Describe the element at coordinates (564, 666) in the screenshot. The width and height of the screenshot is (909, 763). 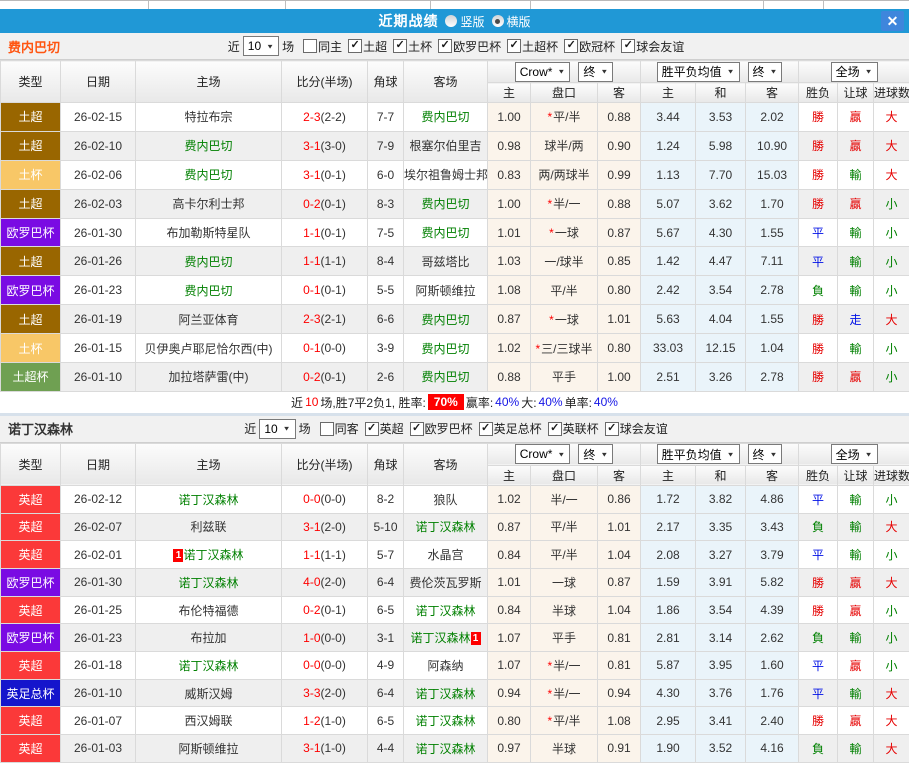
I see `handicap: *半/一` at that location.